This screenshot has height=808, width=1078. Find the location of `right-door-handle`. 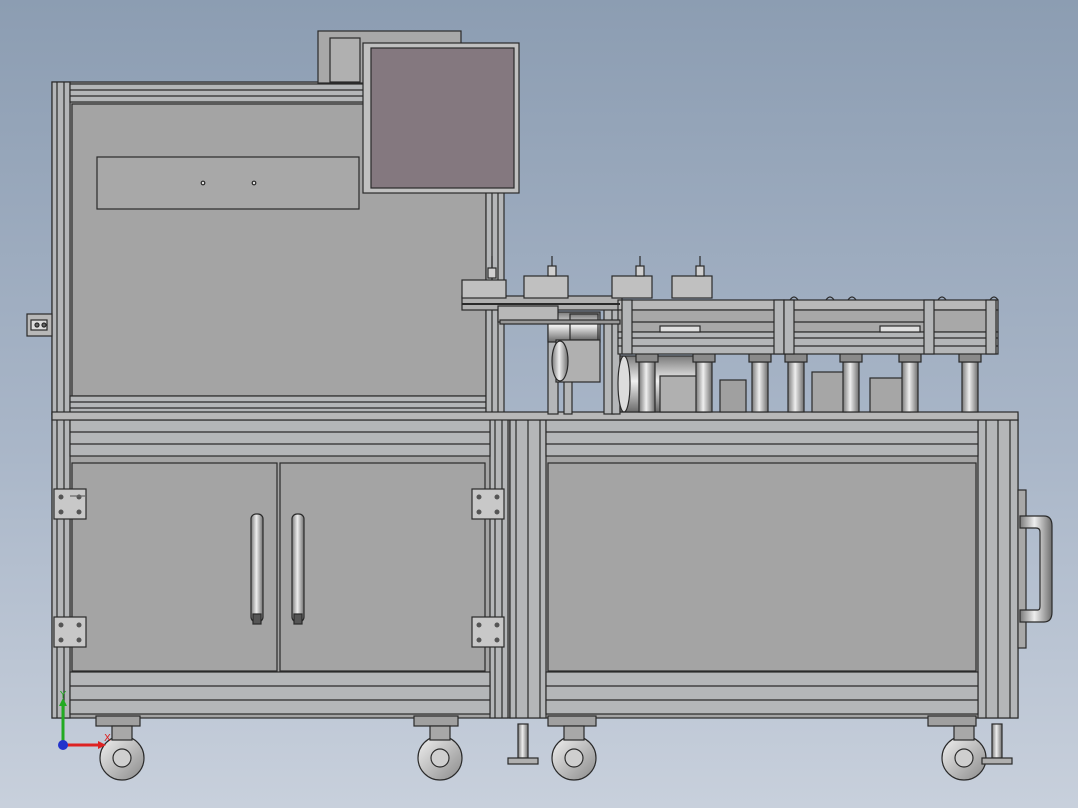

right-door-handle is located at coordinates (298, 568).